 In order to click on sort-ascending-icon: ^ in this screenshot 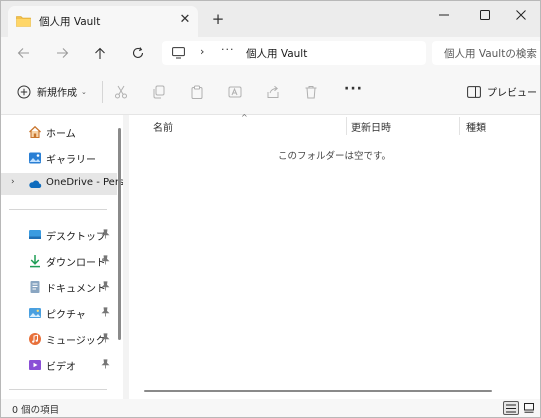, I will do `click(244, 117)`.